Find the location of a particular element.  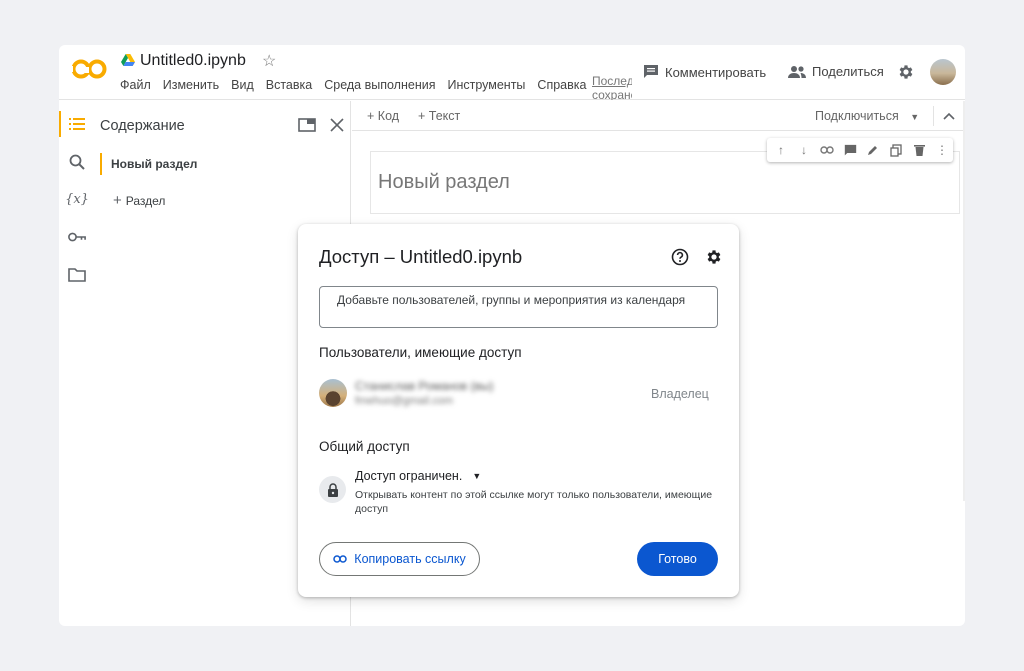

gear-icon is located at coordinates (906, 72).